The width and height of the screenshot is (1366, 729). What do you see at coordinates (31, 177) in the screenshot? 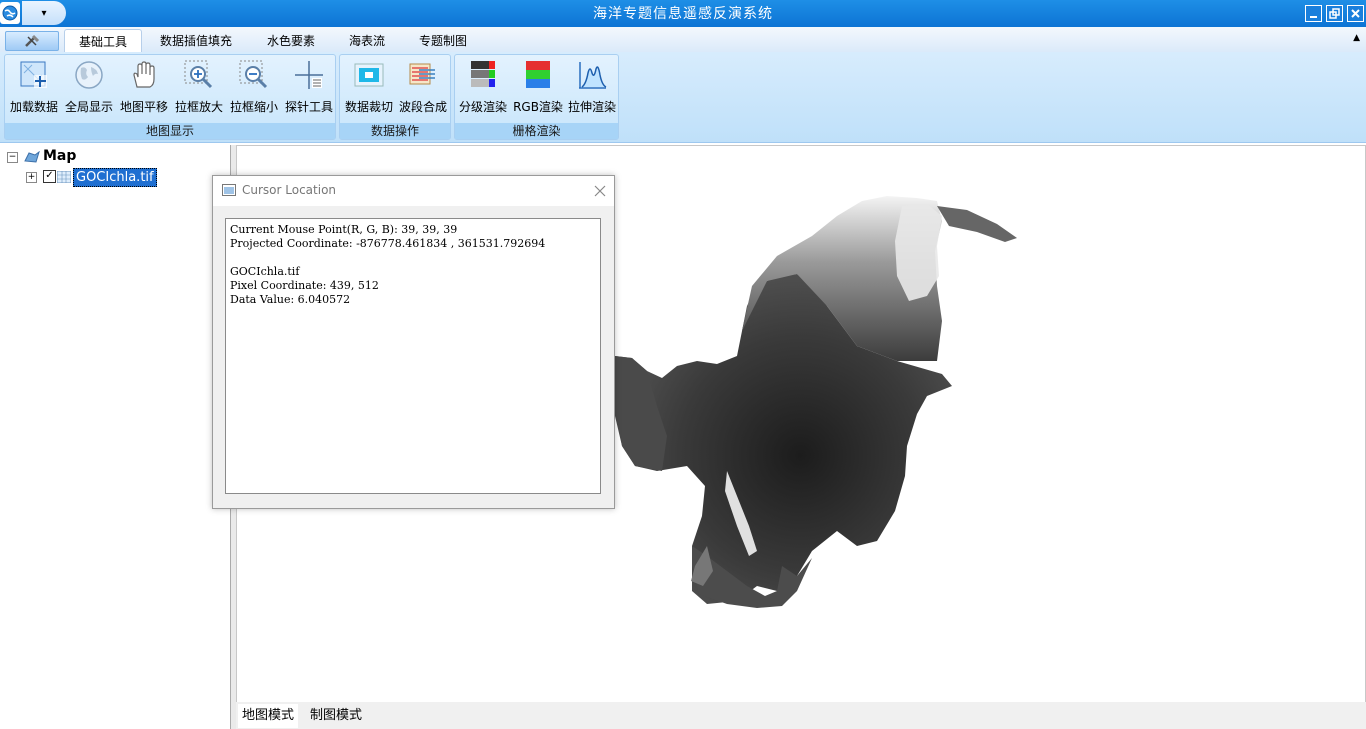
I see `expand-node-icon: +` at bounding box center [31, 177].